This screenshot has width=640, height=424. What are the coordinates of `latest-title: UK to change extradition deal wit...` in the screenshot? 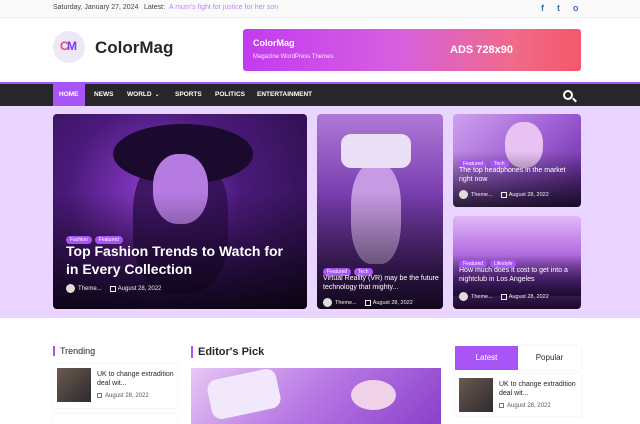 It's located at (539, 389).